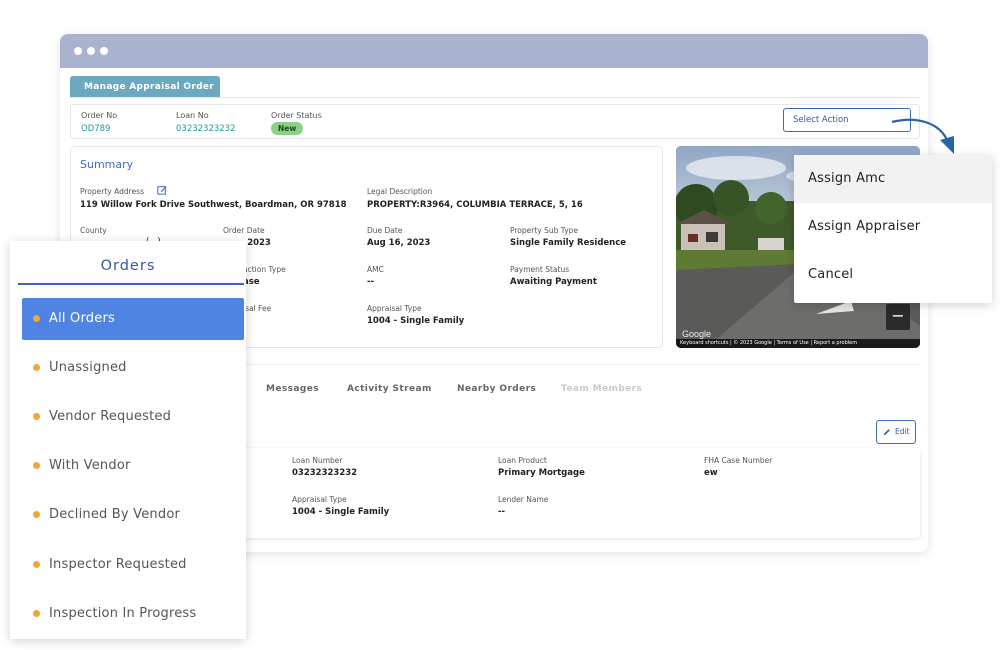  I want to click on lender-name-value: --, so click(502, 512).